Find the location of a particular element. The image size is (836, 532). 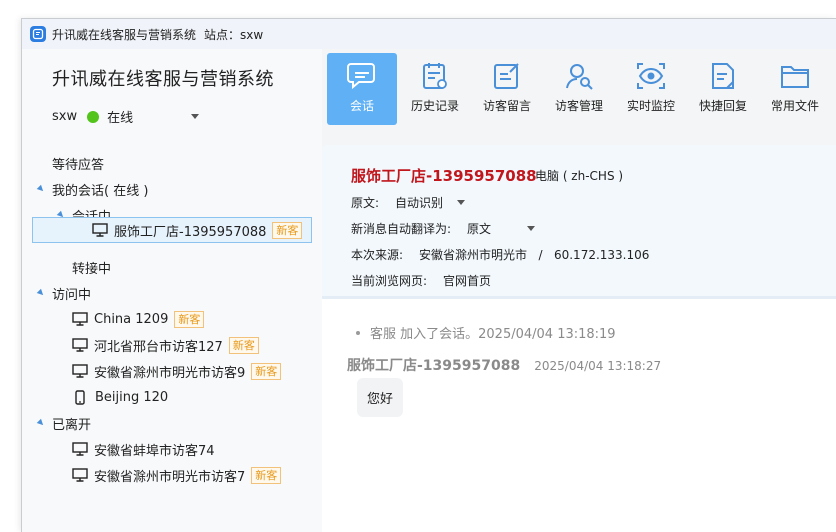

translate-target-select: 原文 is located at coordinates (479, 228).